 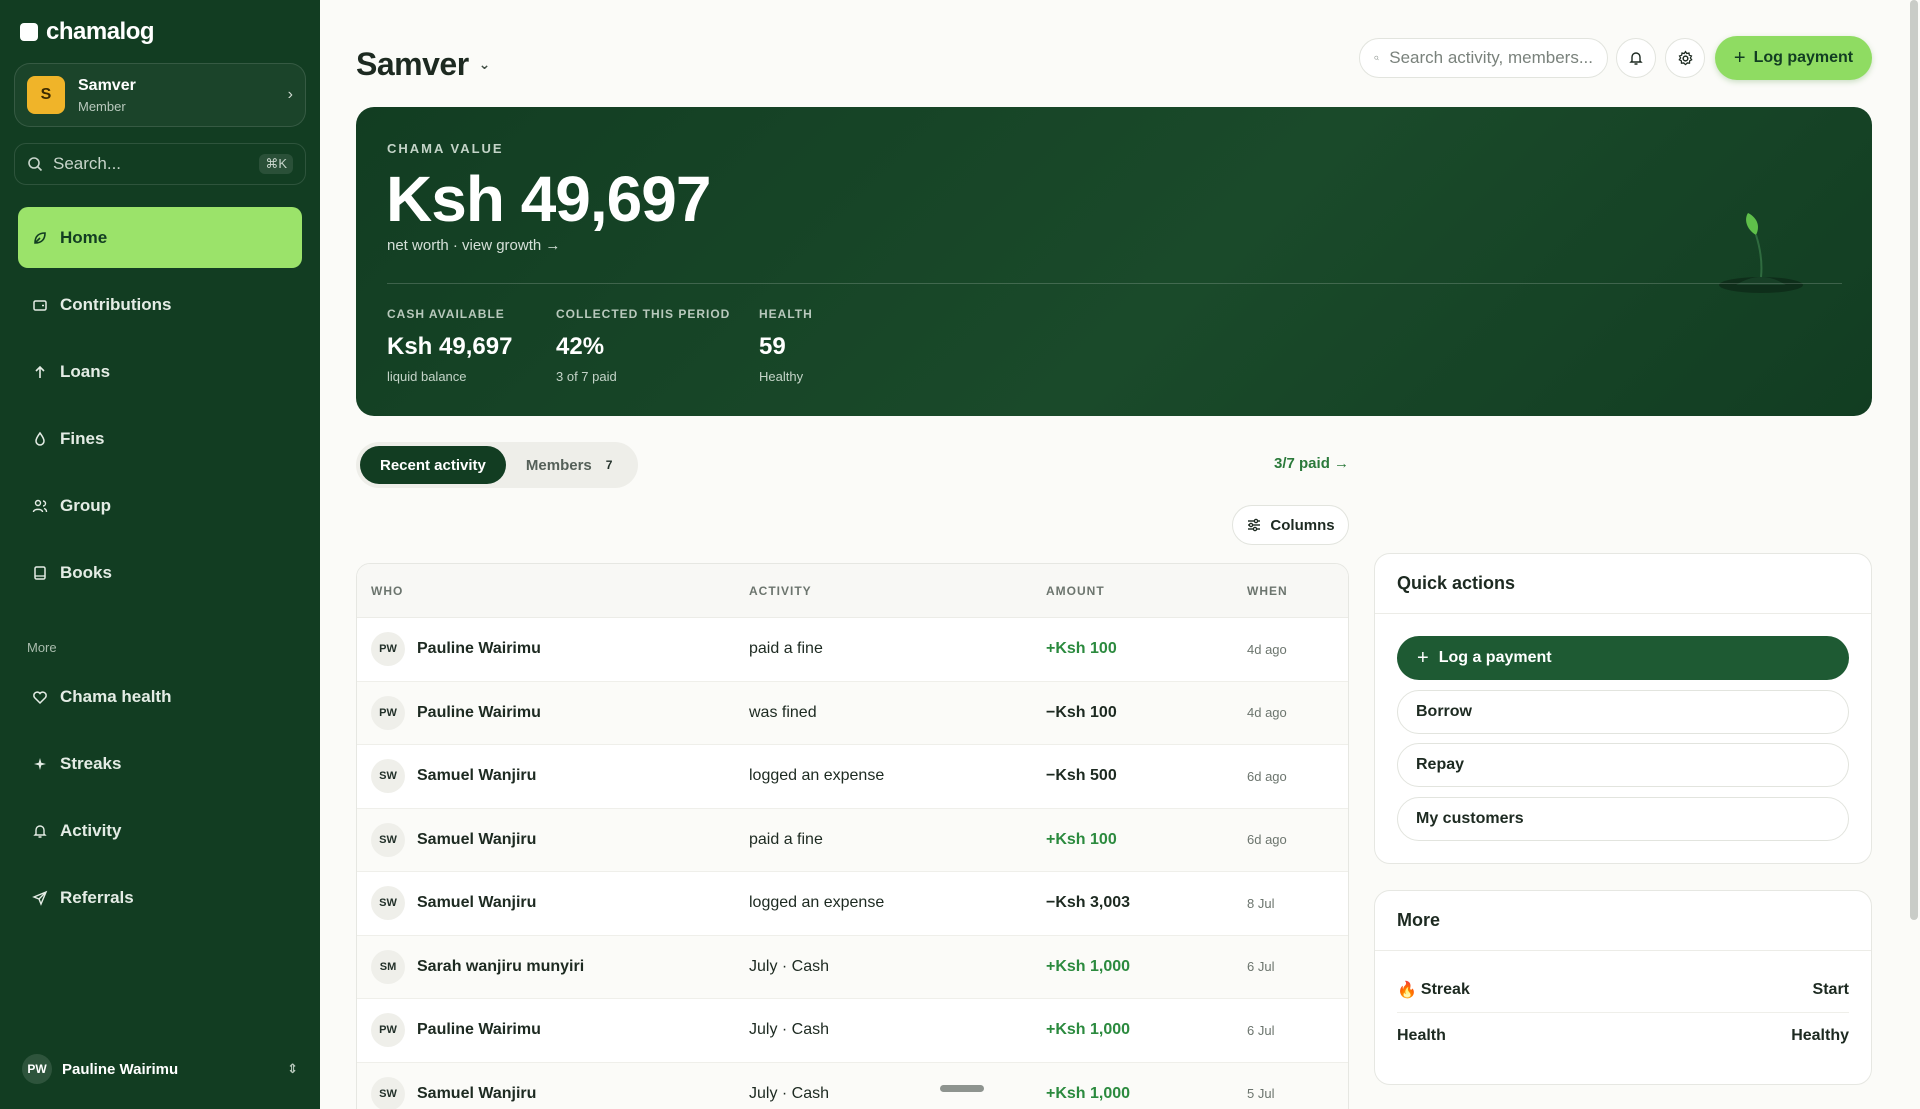 What do you see at coordinates (97, 897) in the screenshot?
I see `sidebar-item-label: Referrals` at bounding box center [97, 897].